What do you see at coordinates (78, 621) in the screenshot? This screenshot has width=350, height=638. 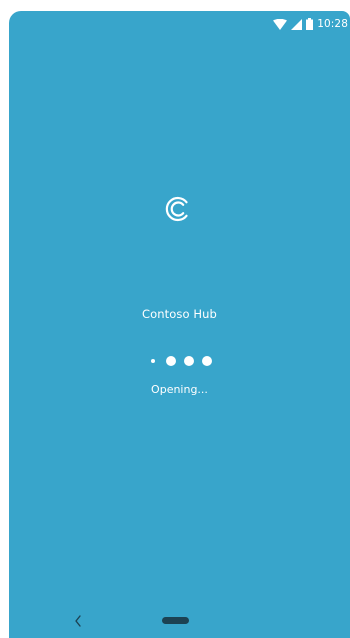 I see `chevron-left-icon` at bounding box center [78, 621].